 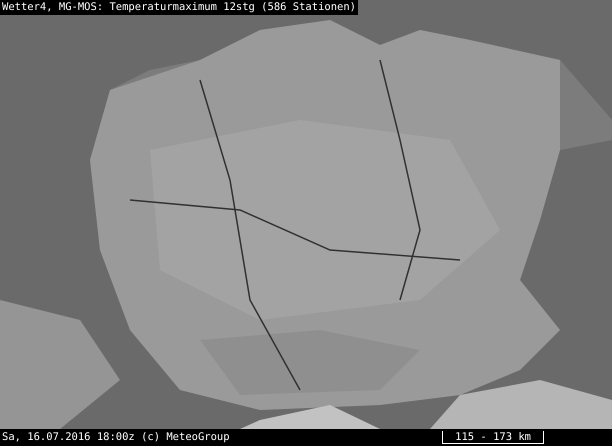 I want to click on timestamp: Sa, 16.07.2016 18:00z (c) MeteoGroup, so click(x=116, y=437).